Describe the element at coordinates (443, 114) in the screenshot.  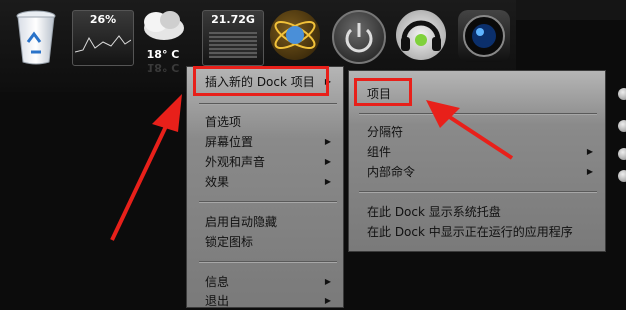
I see `arrow-head-right` at that location.